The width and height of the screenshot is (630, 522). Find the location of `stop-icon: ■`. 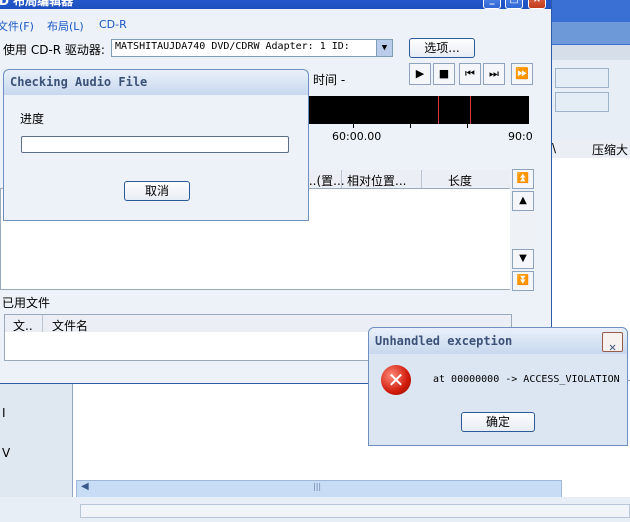

stop-icon: ■ is located at coordinates (444, 73).